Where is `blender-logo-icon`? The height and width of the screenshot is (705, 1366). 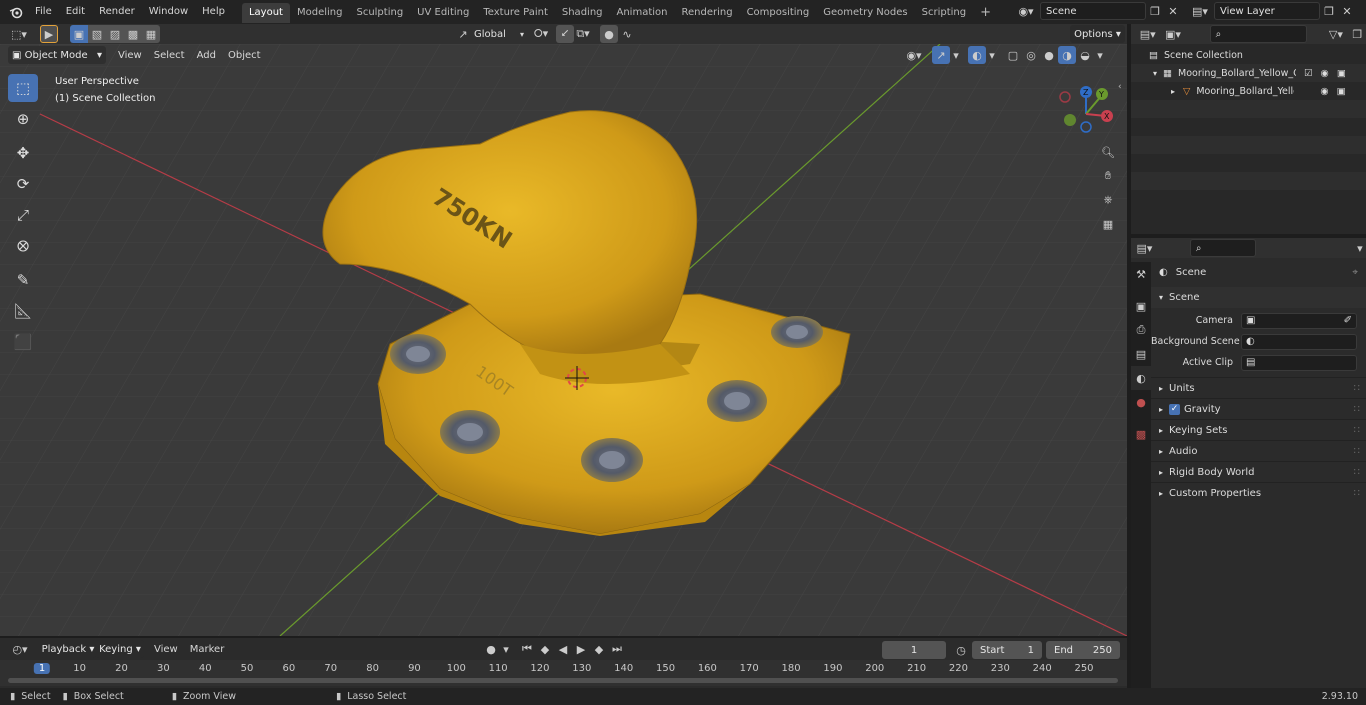 blender-logo-icon is located at coordinates (16, 12).